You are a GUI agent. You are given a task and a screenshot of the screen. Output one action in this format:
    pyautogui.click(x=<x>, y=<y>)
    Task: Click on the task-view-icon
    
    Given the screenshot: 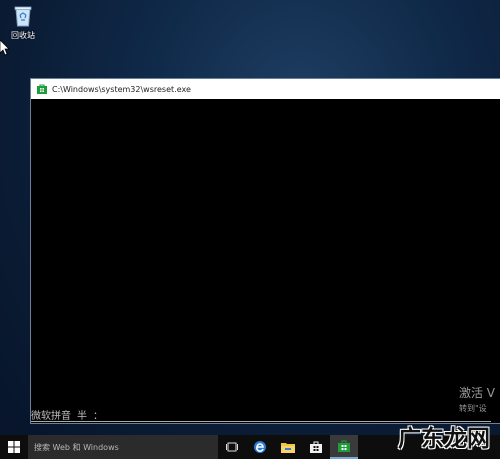 What is the action you would take?
    pyautogui.click(x=232, y=447)
    